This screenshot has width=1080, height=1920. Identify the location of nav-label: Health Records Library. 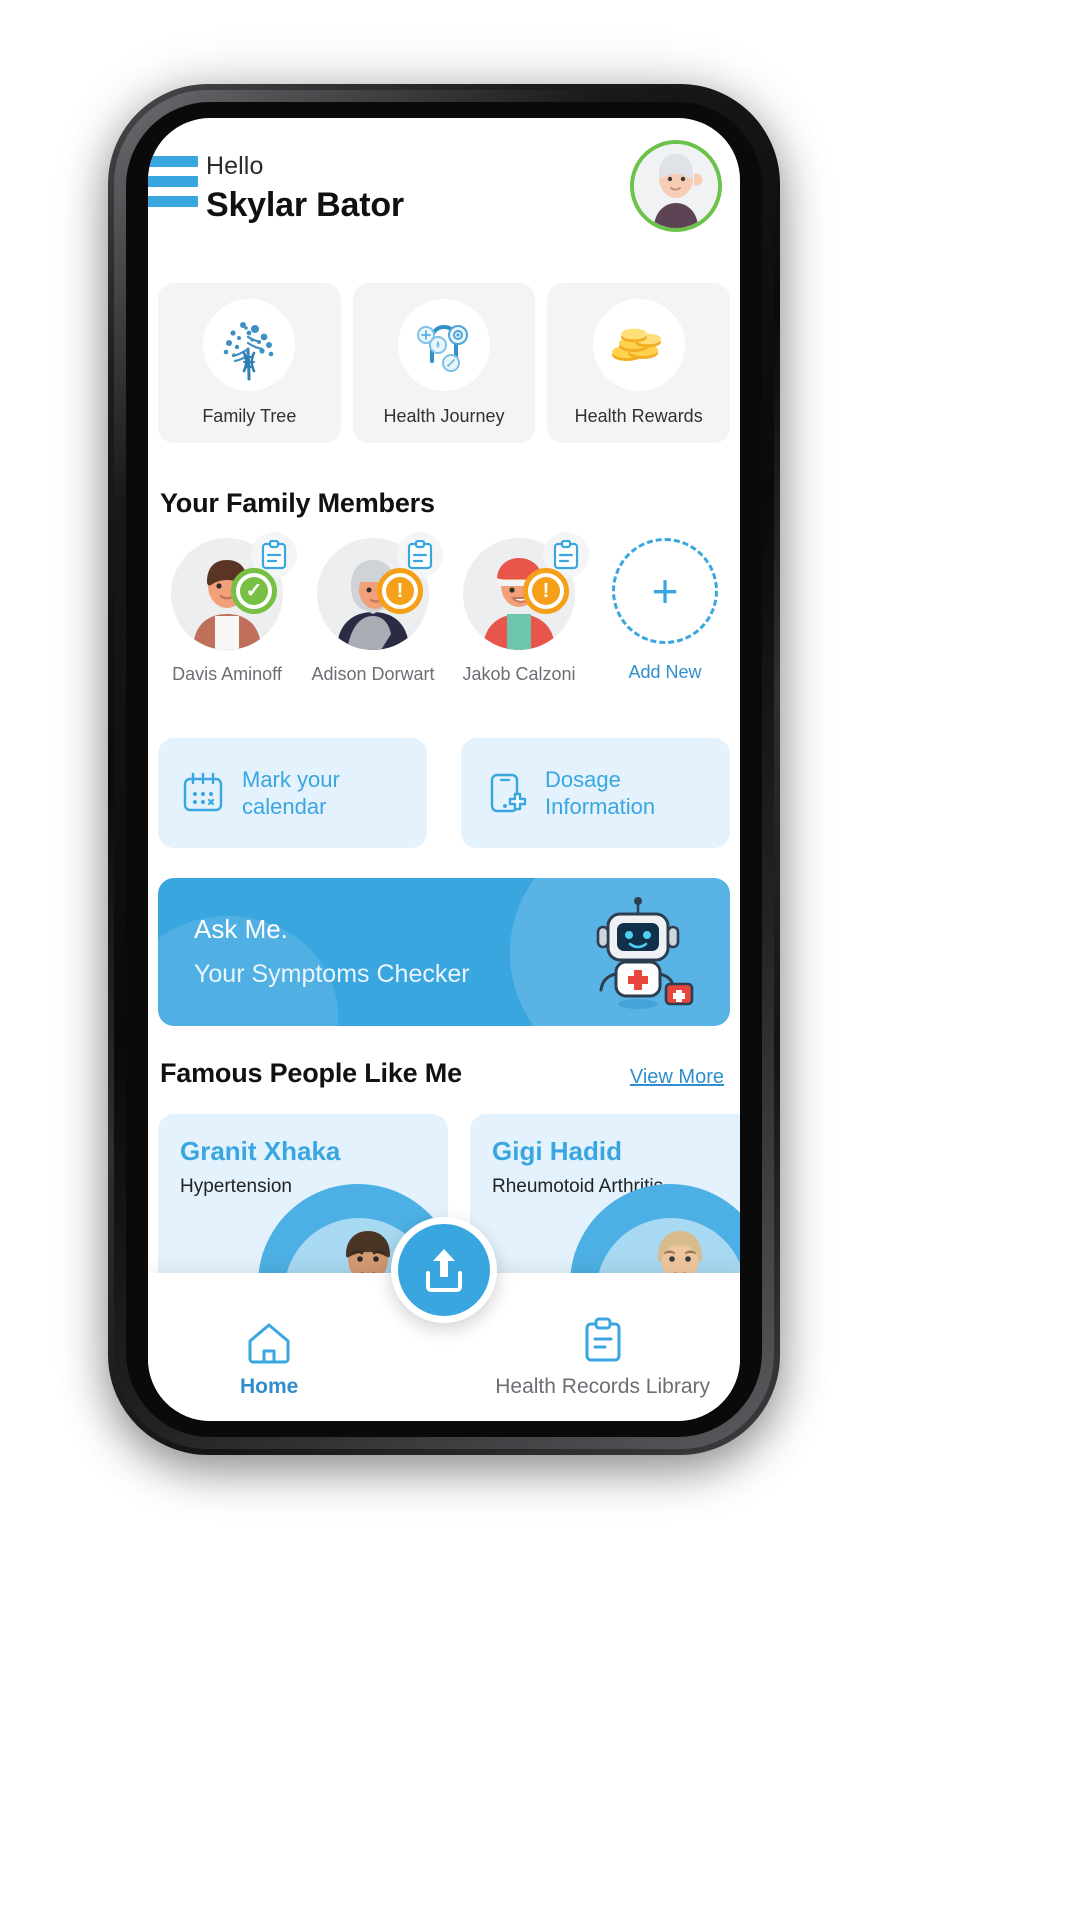
(602, 1386).